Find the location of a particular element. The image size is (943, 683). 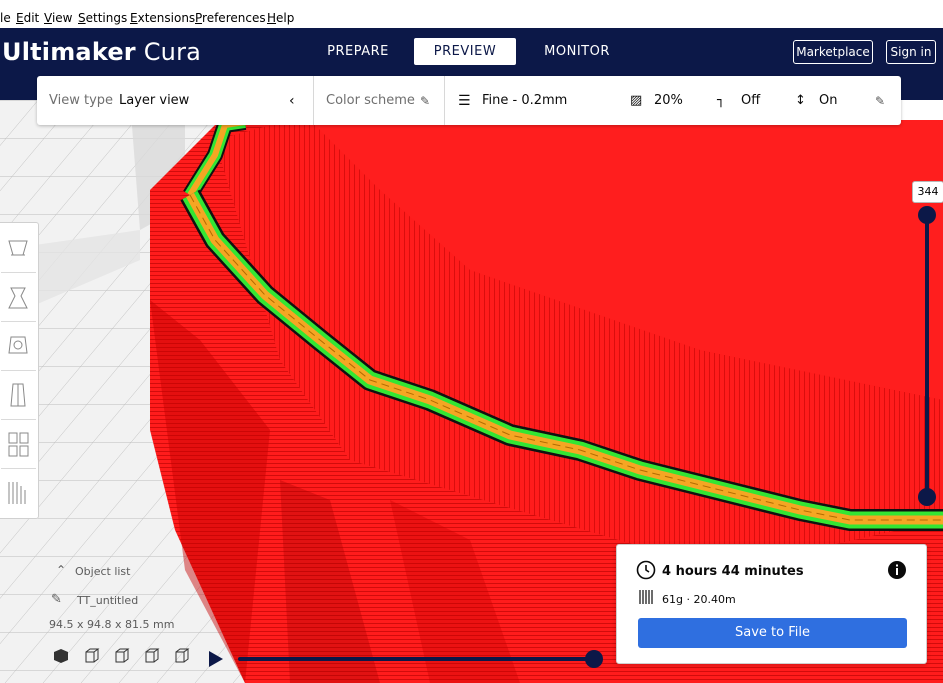

view-front-icon is located at coordinates (91, 656).